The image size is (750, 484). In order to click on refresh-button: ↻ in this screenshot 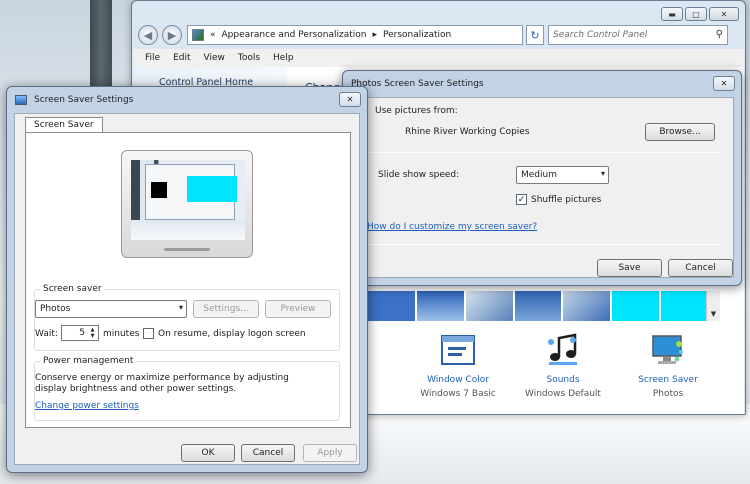, I will do `click(535, 35)`.